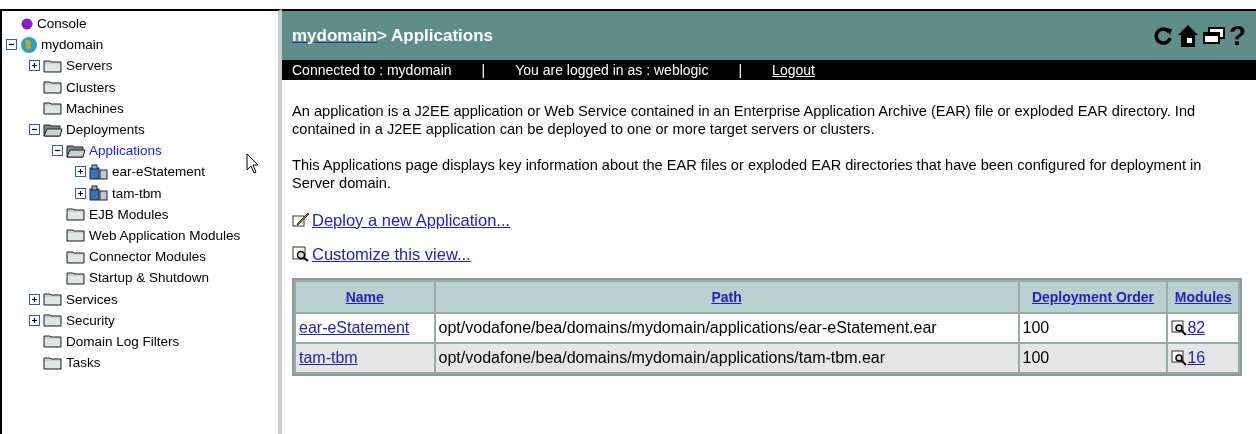 This screenshot has width=1256, height=434. I want to click on connection-text: Connected to : mydomain, so click(372, 70).